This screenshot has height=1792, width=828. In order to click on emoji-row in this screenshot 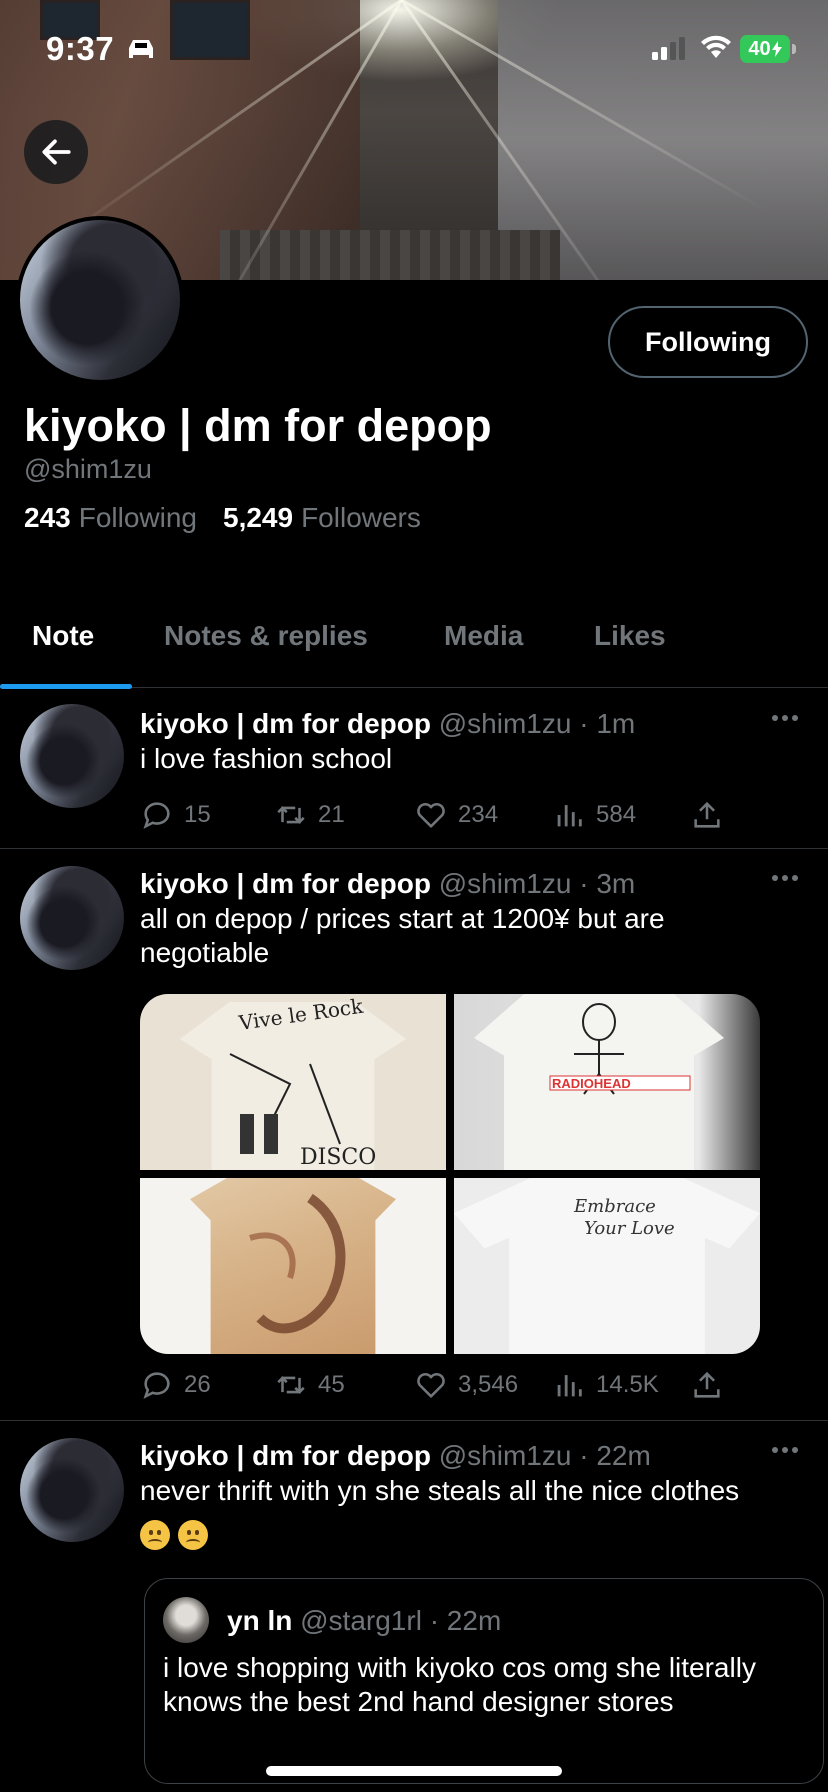, I will do `click(475, 1533)`.